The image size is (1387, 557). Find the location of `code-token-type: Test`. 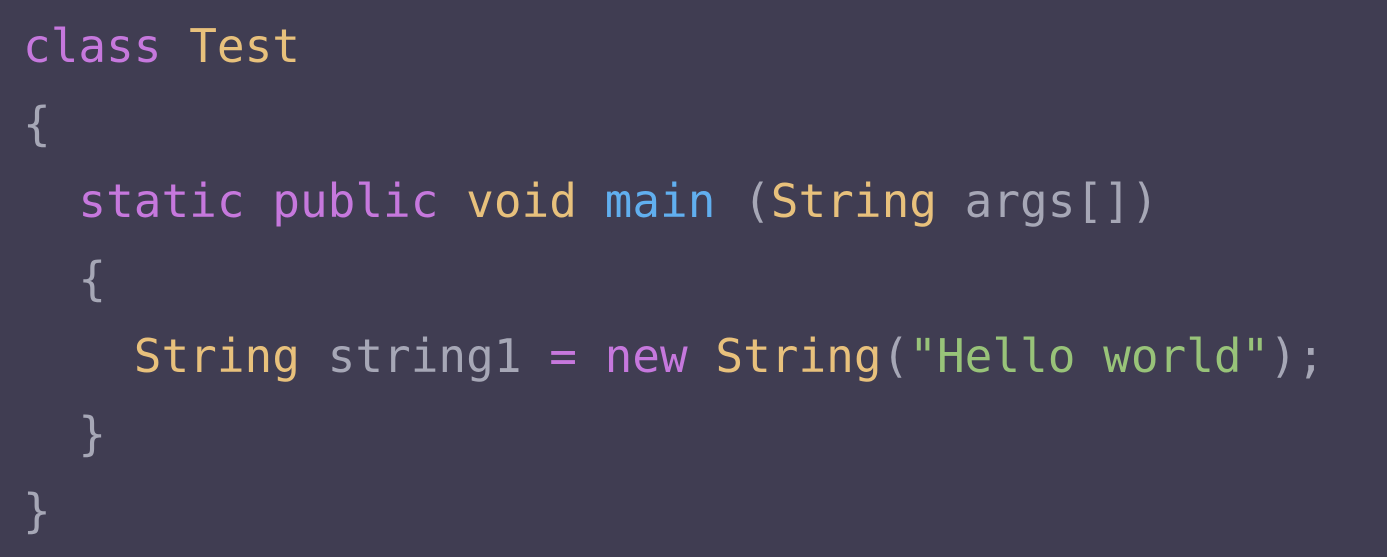

code-token-type: Test is located at coordinates (244, 46).